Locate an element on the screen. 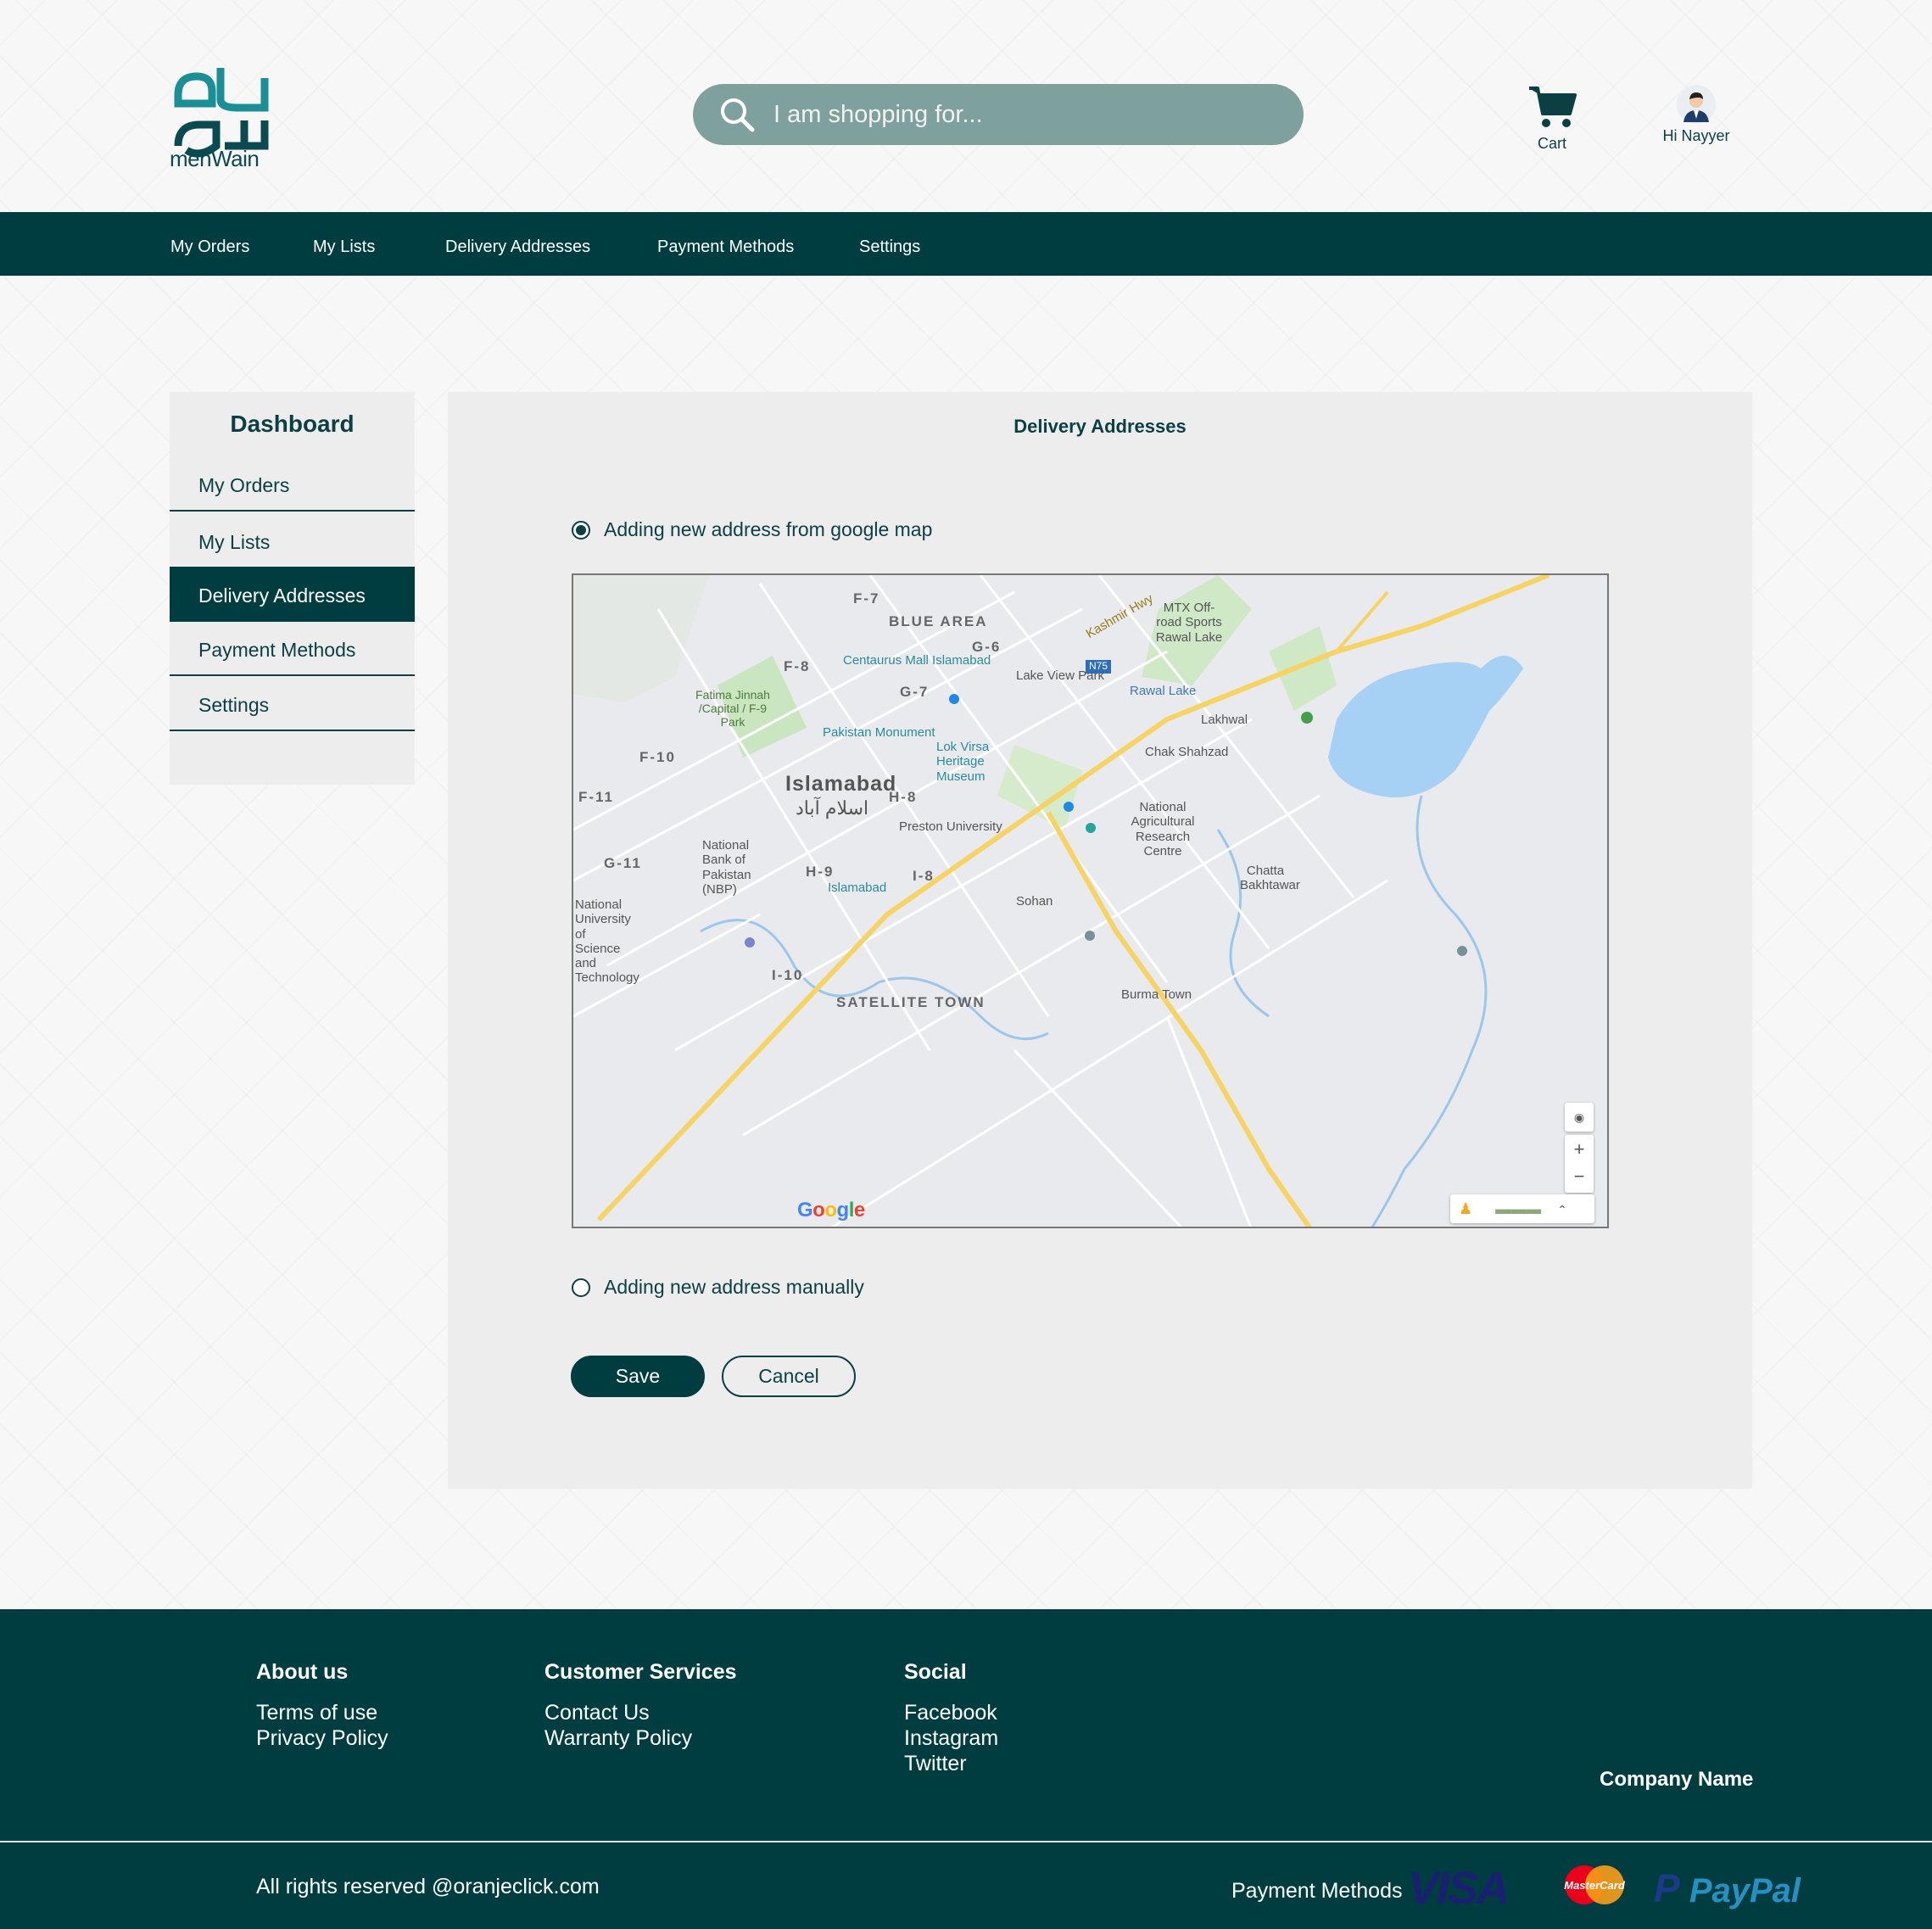 The width and height of the screenshot is (1932, 1929). pegman-icon: ♟ is located at coordinates (1466, 1208).